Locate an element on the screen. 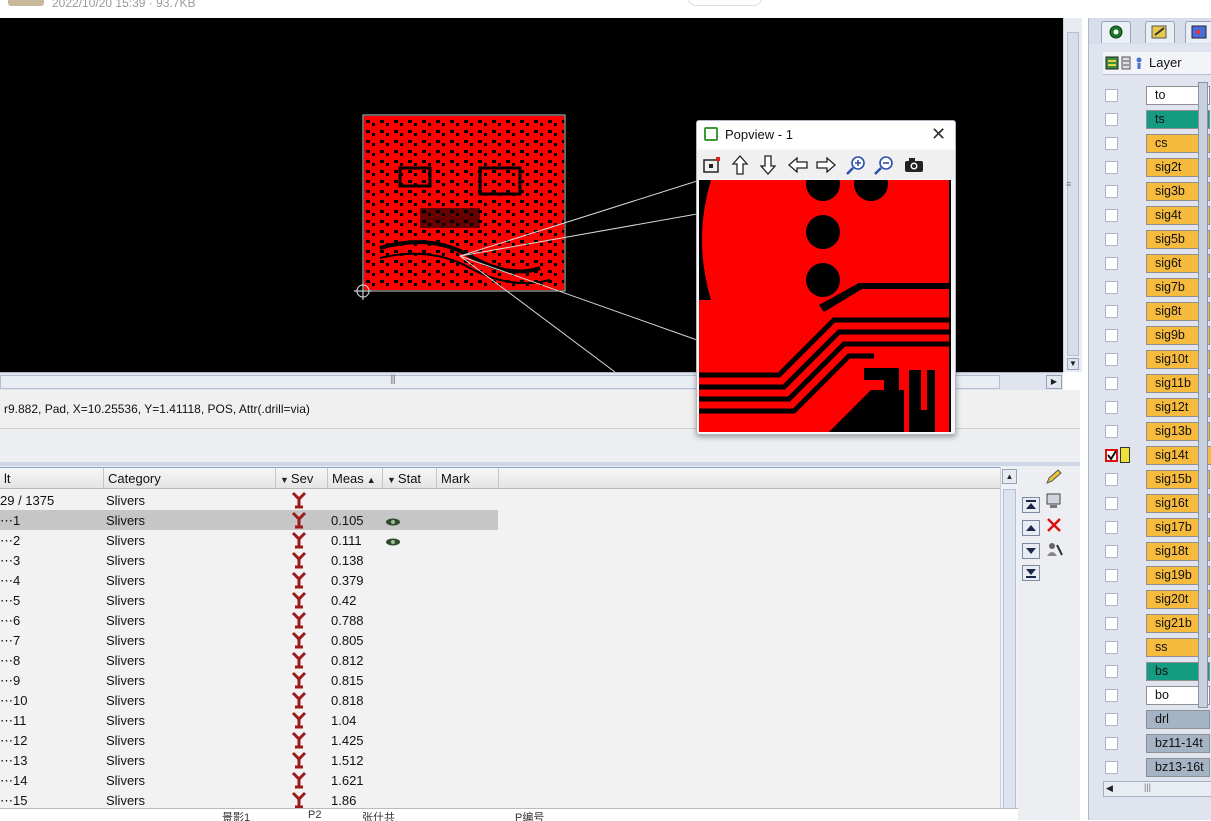 Image resolution: width=1211 pixels, height=821 pixels. move-top-icon is located at coordinates (1031, 505).